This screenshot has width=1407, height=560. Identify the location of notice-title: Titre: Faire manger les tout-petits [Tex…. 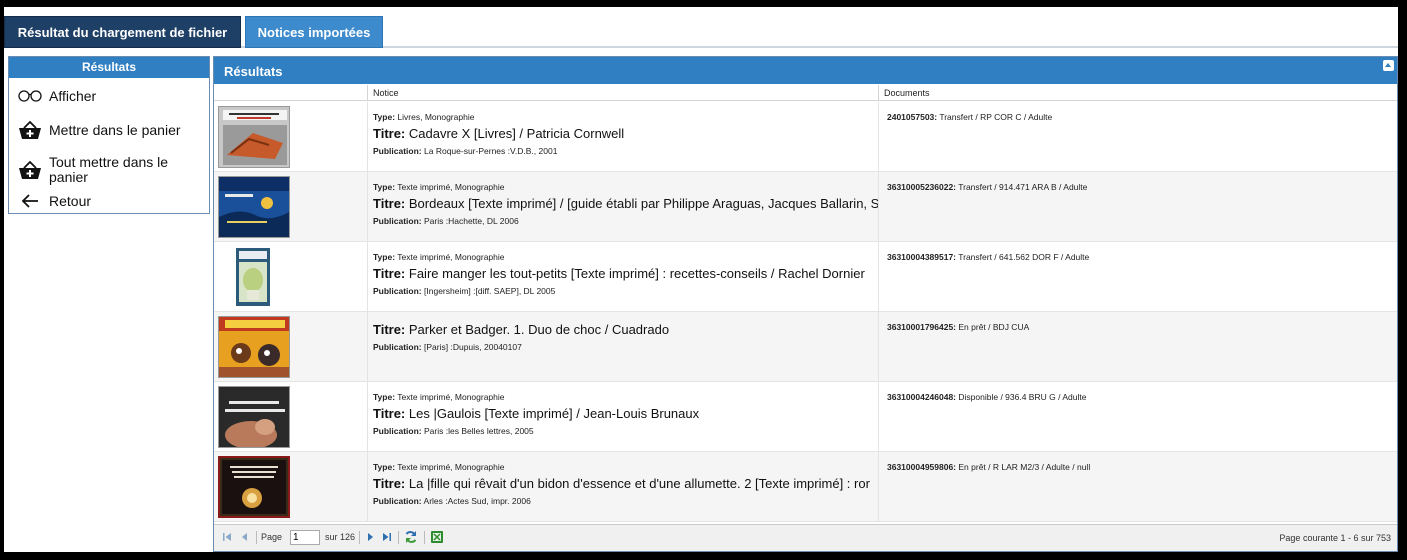
(619, 273).